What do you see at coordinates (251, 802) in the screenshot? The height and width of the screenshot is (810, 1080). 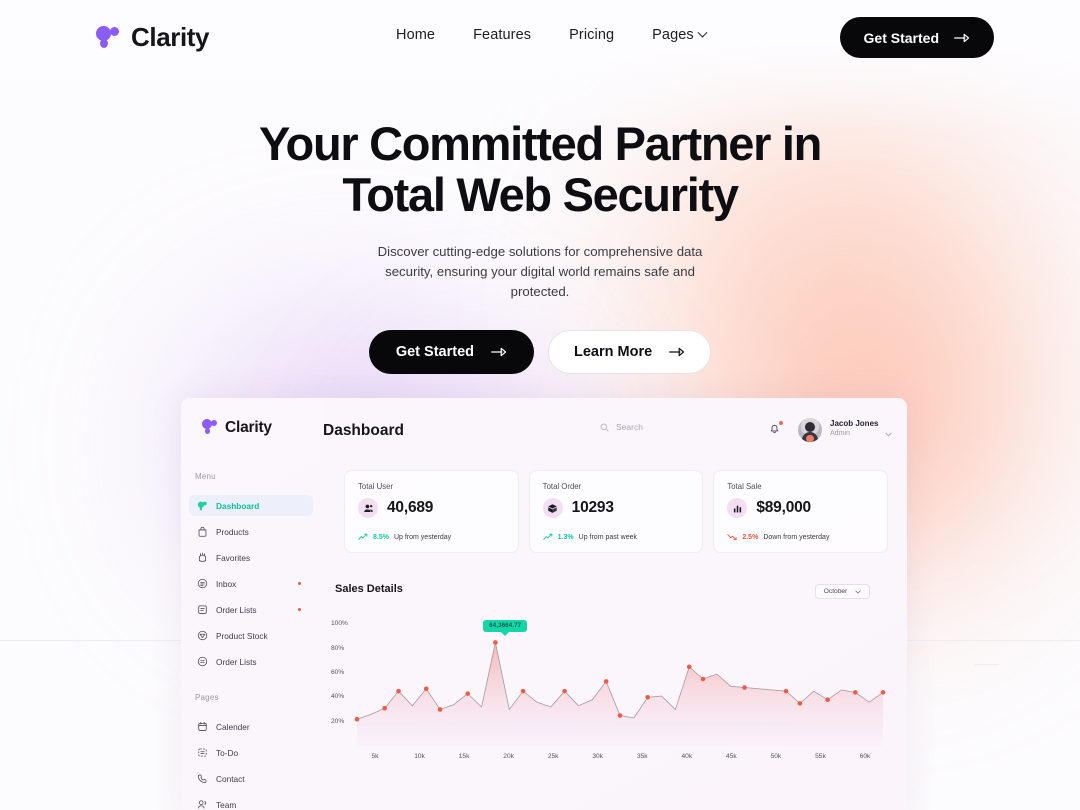 I see `sidebar-item-team: Team` at bounding box center [251, 802].